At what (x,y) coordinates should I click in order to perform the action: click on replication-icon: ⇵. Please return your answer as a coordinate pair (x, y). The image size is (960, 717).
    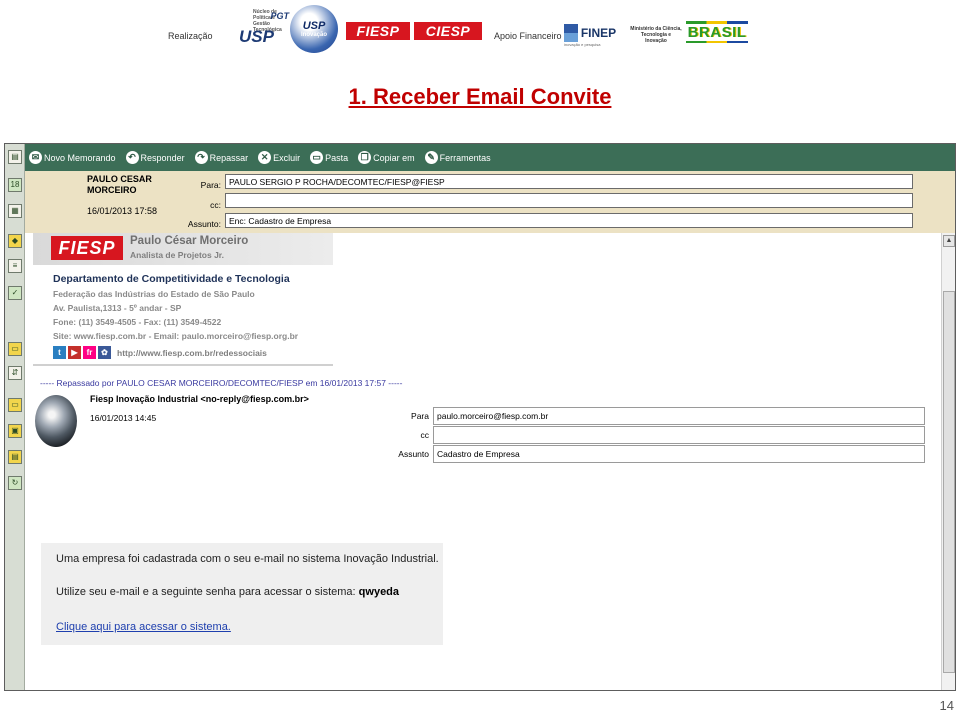
    Looking at the image, I should click on (15, 373).